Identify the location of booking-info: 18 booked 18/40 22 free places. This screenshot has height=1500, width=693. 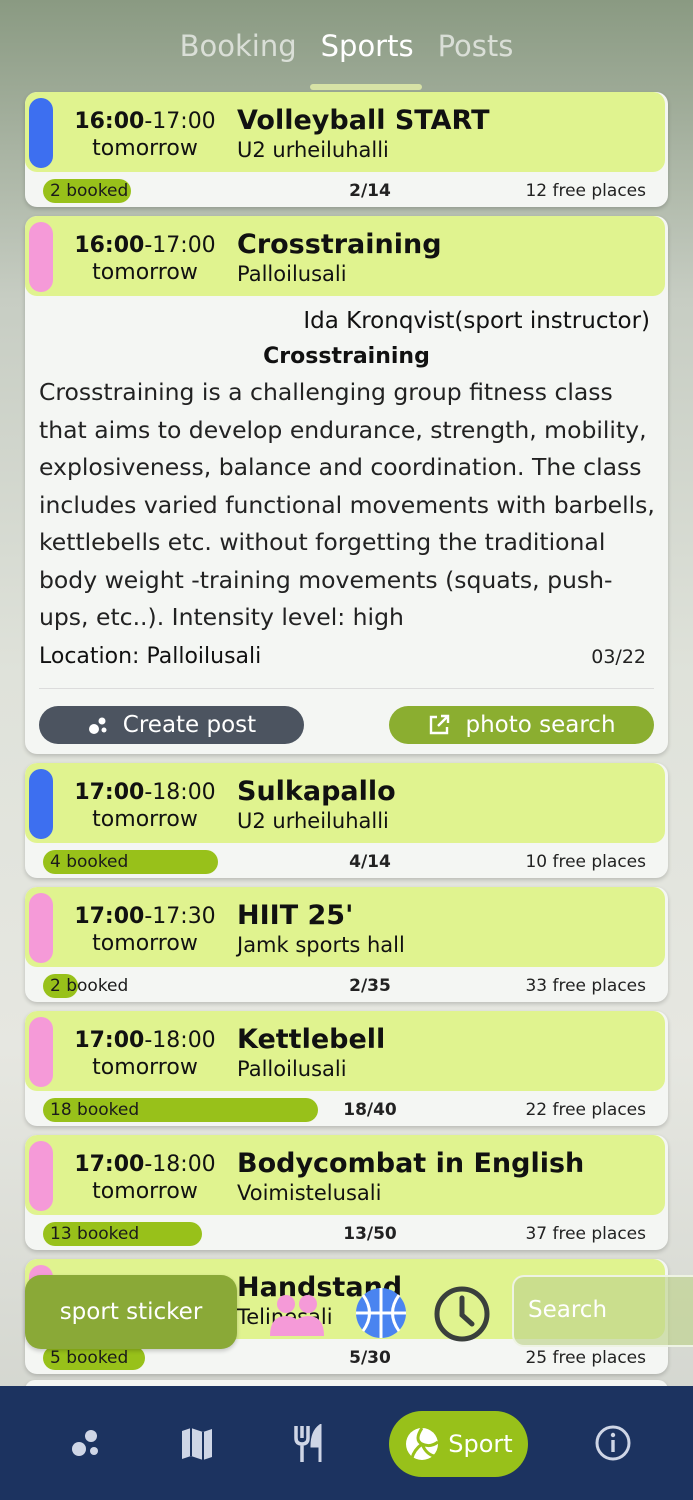
(346, 1110).